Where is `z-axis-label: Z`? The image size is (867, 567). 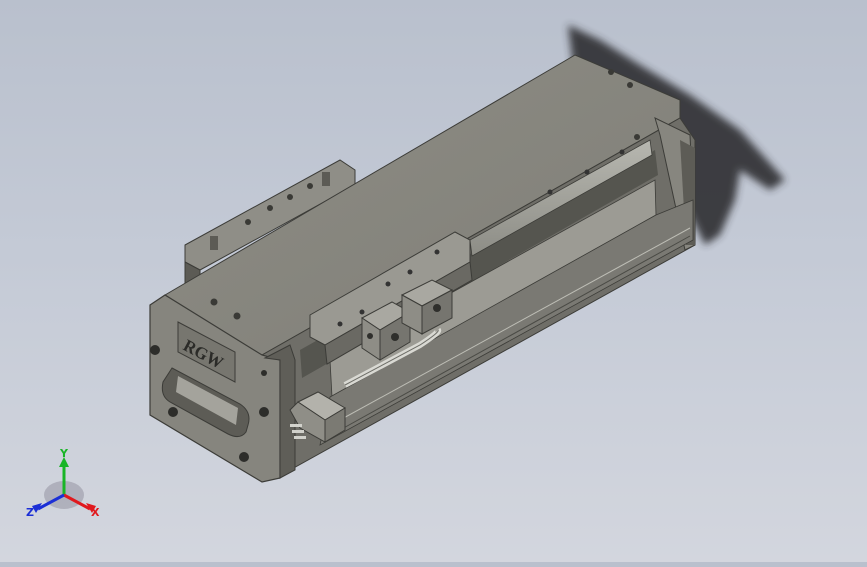
z-axis-label: Z is located at coordinates (30, 512).